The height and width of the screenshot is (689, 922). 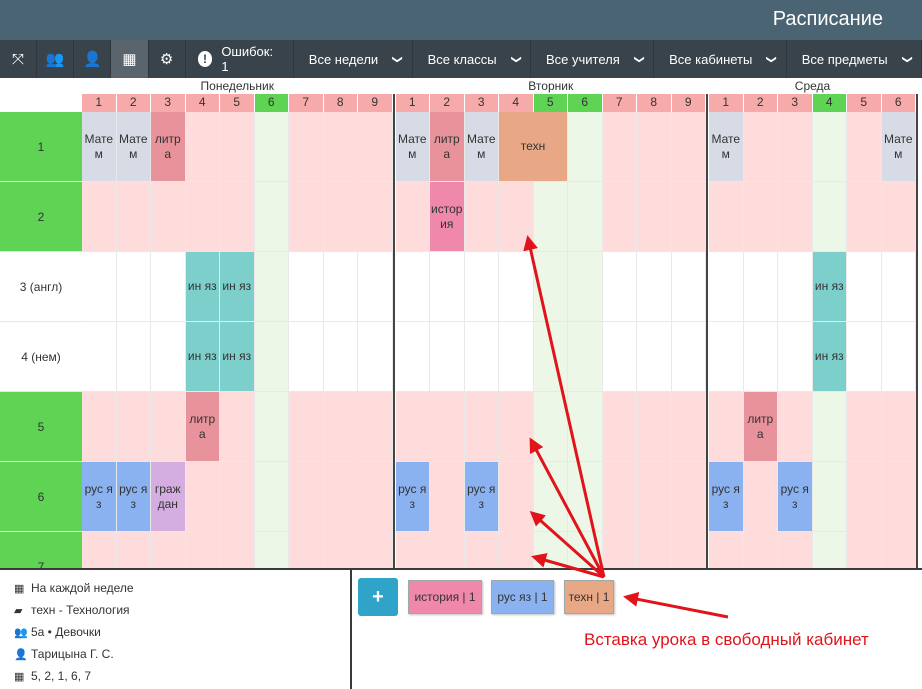 What do you see at coordinates (167, 59) in the screenshot?
I see `gears-button: ⚙` at bounding box center [167, 59].